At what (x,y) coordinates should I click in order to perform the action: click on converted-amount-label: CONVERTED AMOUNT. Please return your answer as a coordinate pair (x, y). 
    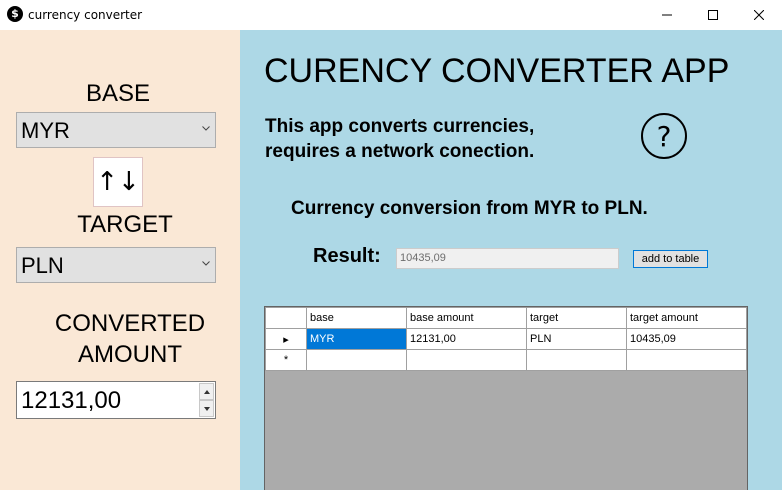
    Looking at the image, I should click on (130, 339).